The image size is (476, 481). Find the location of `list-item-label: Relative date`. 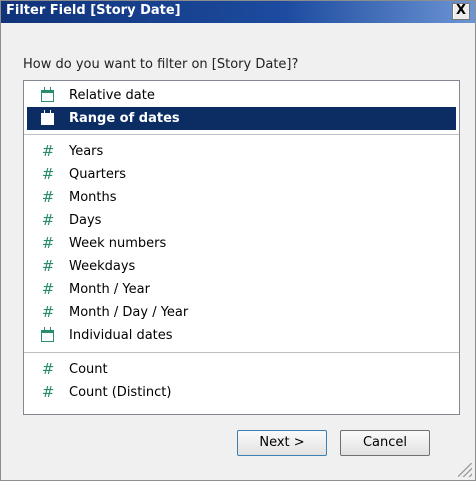

list-item-label: Relative date is located at coordinates (112, 95).